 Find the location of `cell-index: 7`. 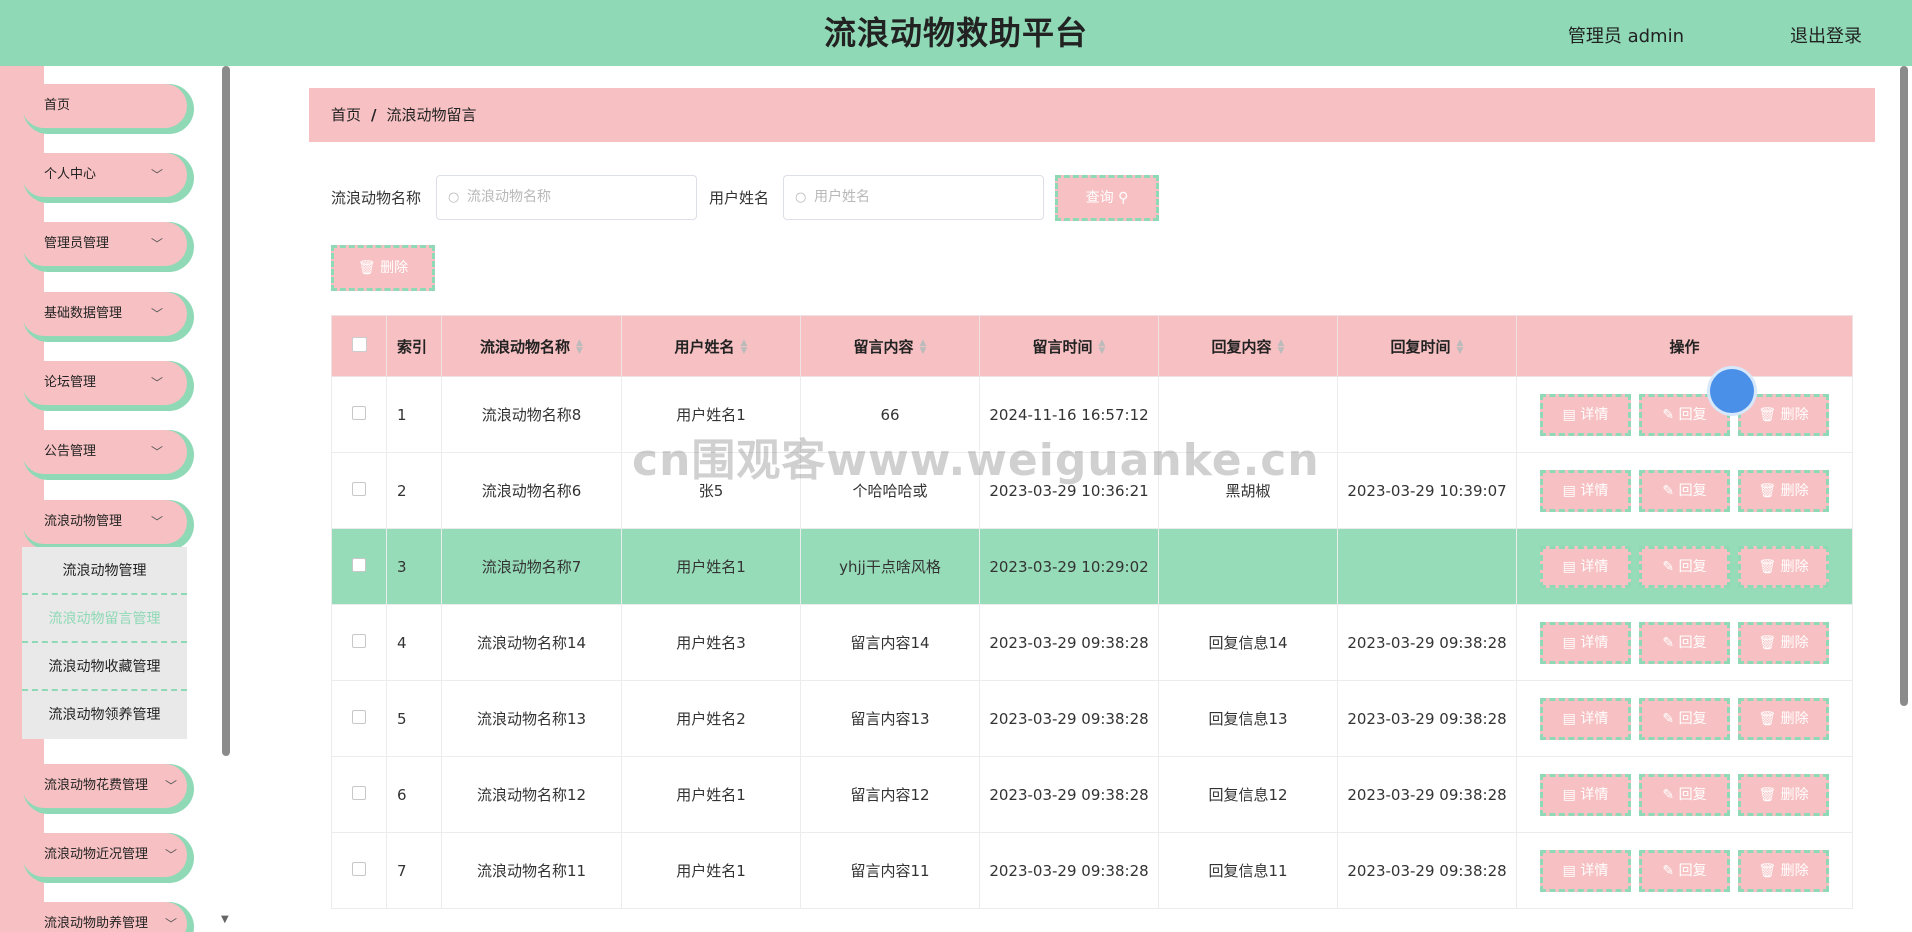

cell-index: 7 is located at coordinates (414, 870).